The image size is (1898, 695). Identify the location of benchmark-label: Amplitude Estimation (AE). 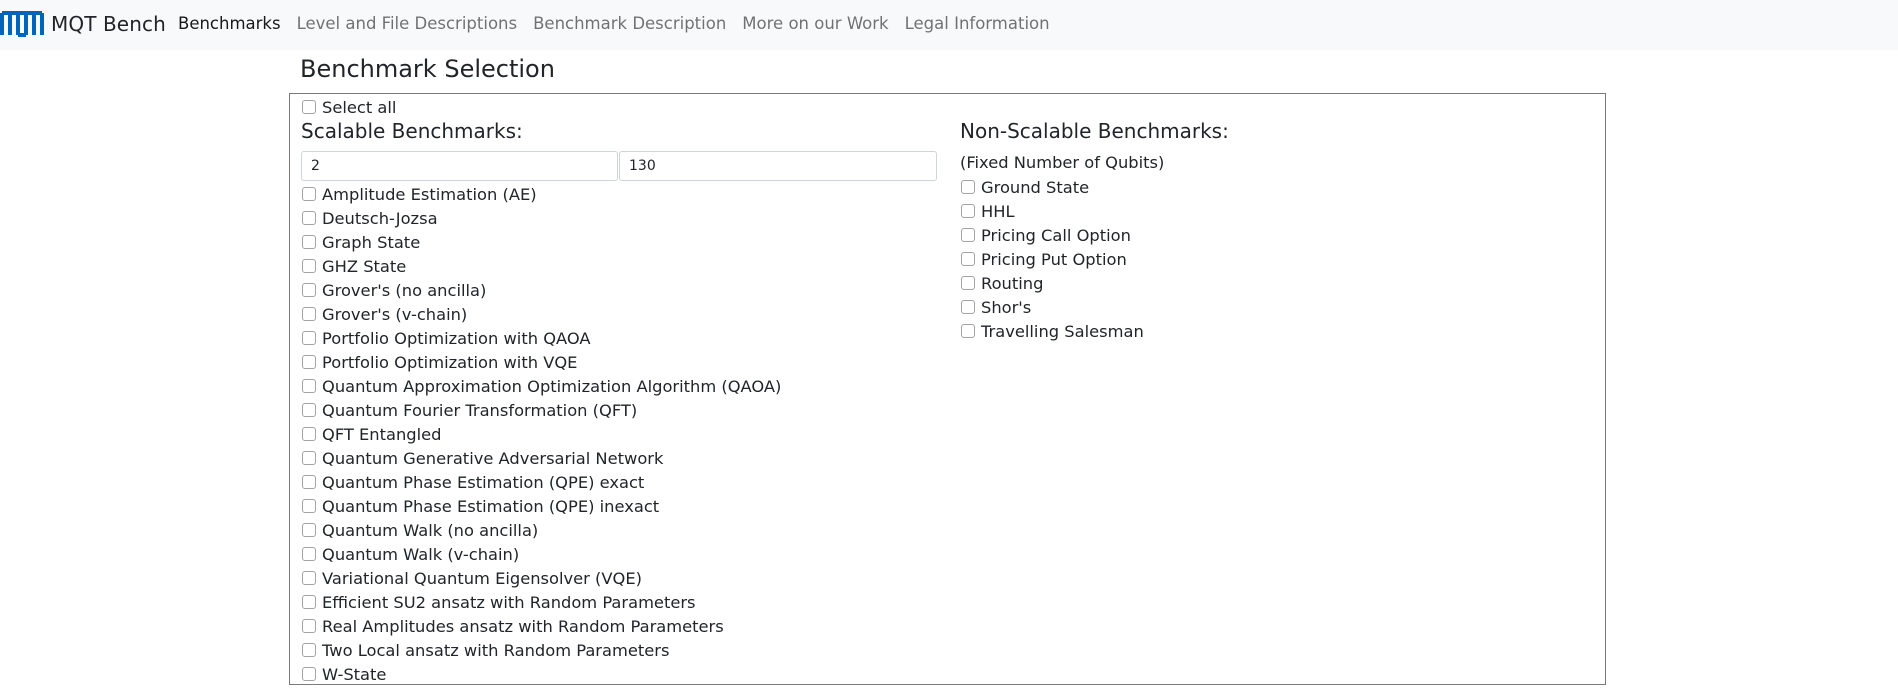
(429, 194).